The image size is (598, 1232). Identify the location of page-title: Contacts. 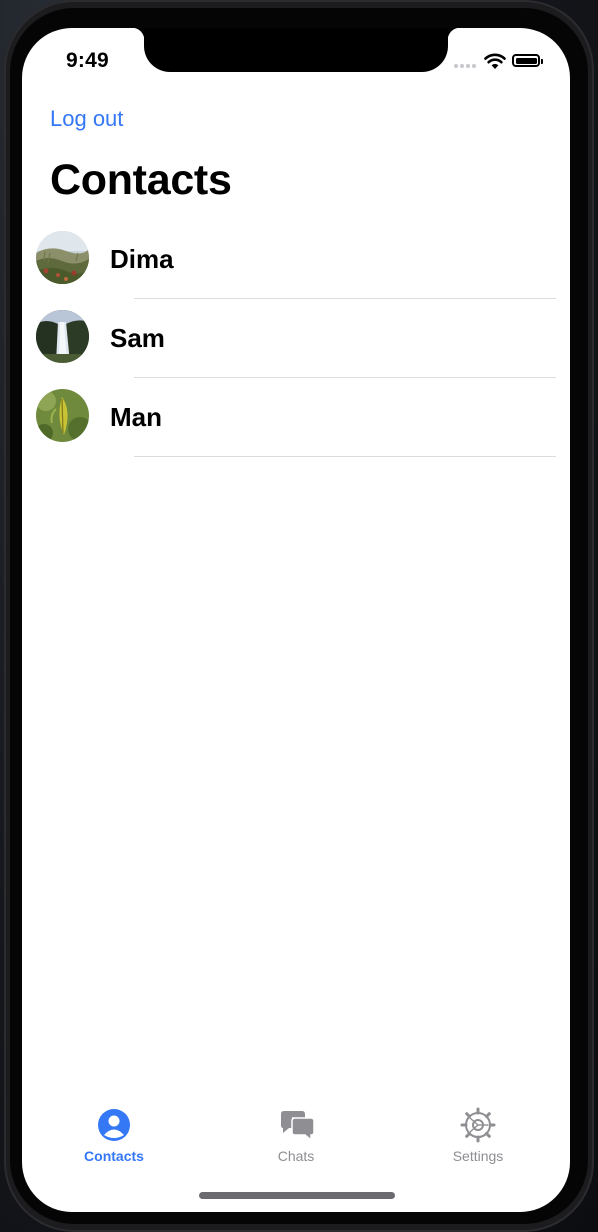
(141, 180).